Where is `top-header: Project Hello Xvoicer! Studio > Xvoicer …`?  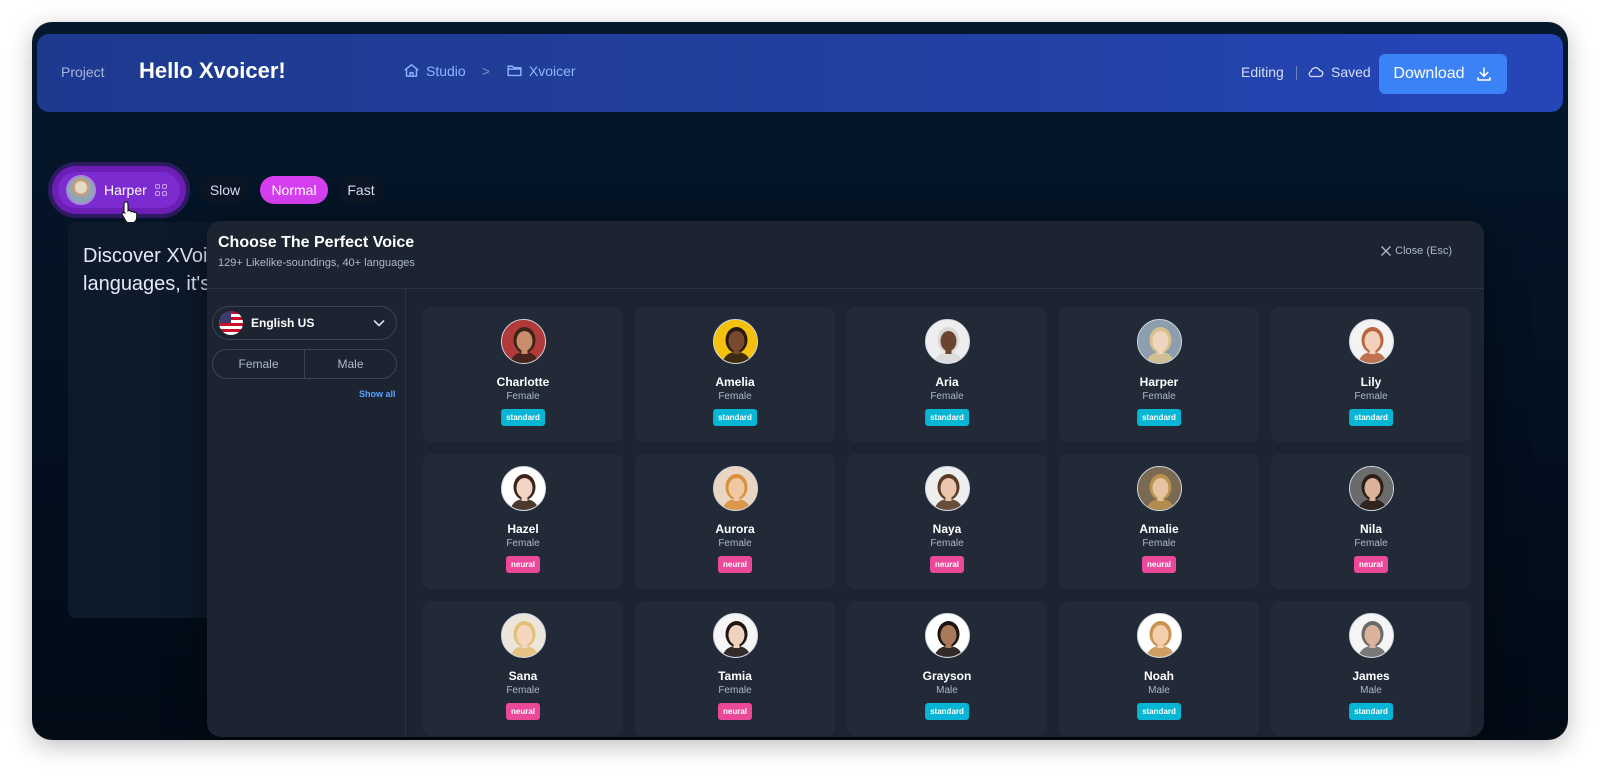
top-header: Project Hello Xvoicer! Studio > Xvoicer … is located at coordinates (800, 73).